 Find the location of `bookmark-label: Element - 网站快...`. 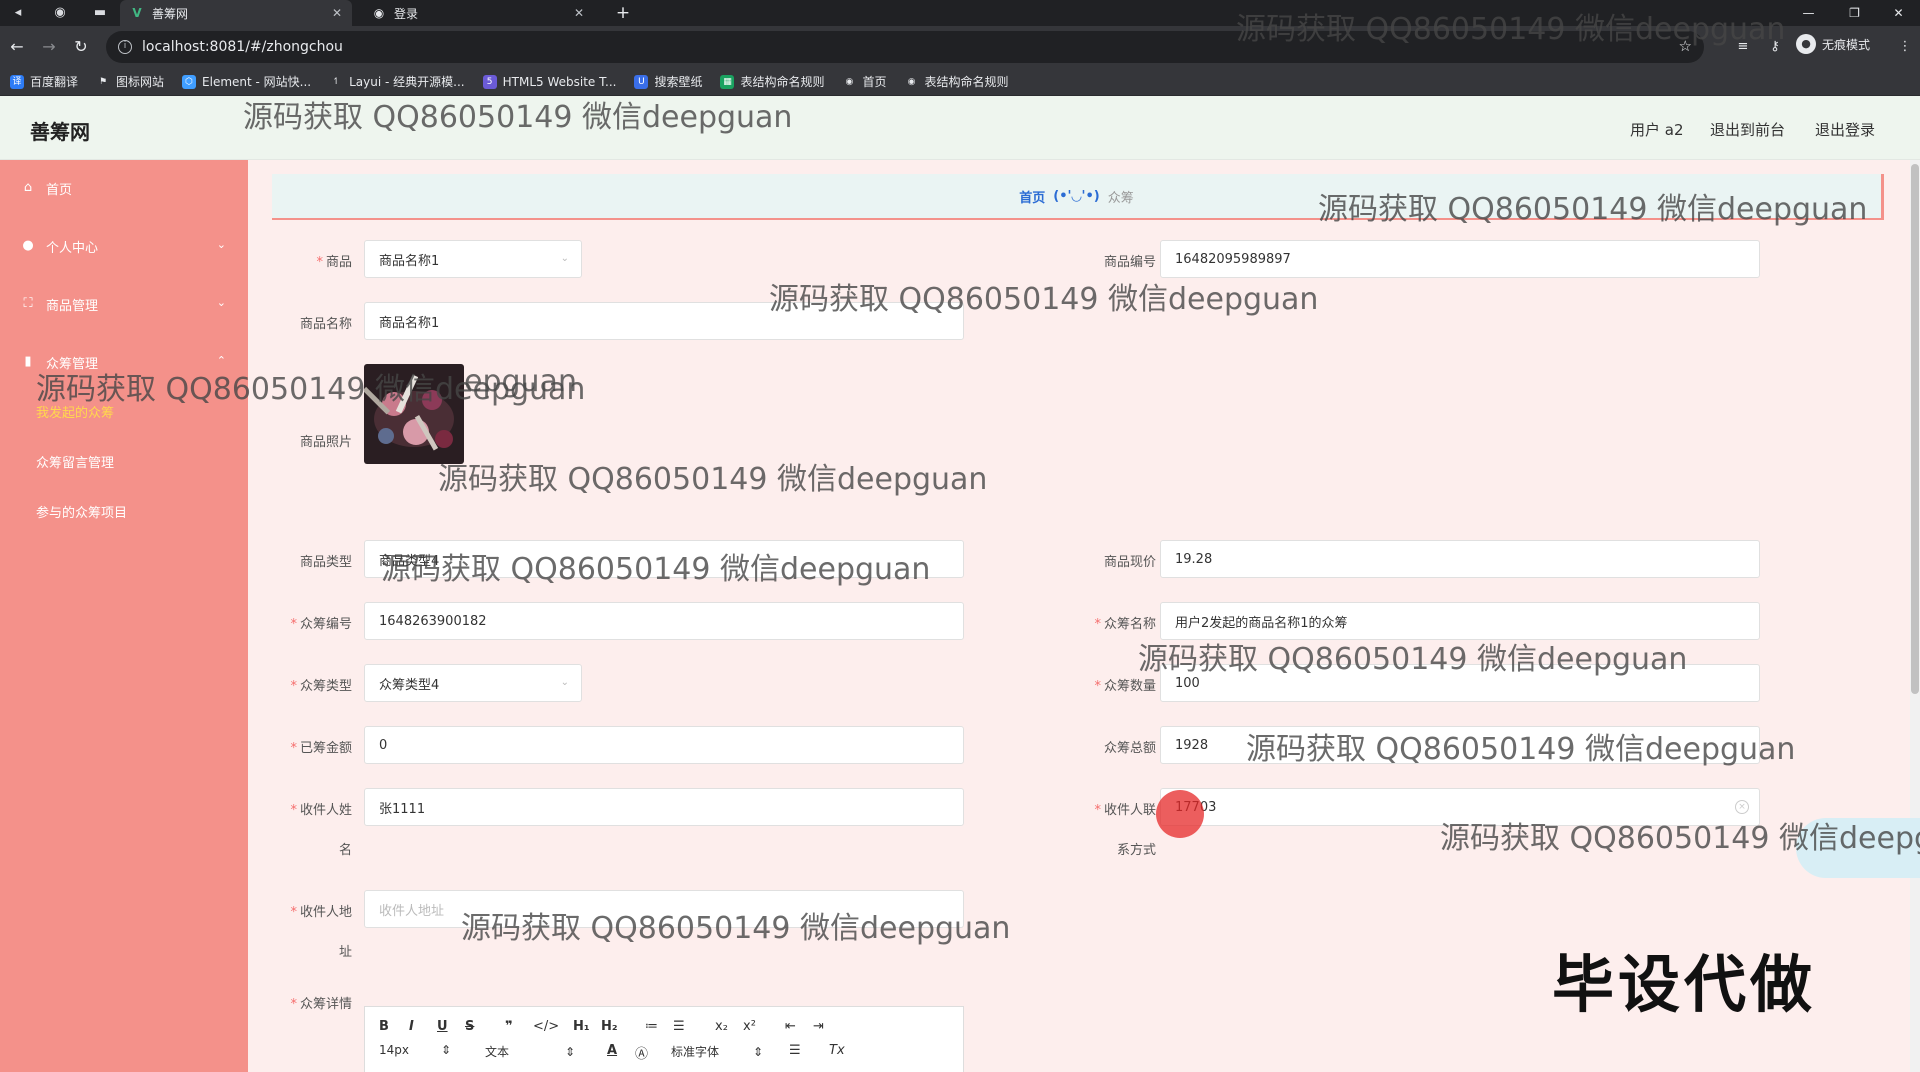

bookmark-label: Element - 网站快... is located at coordinates (257, 82).